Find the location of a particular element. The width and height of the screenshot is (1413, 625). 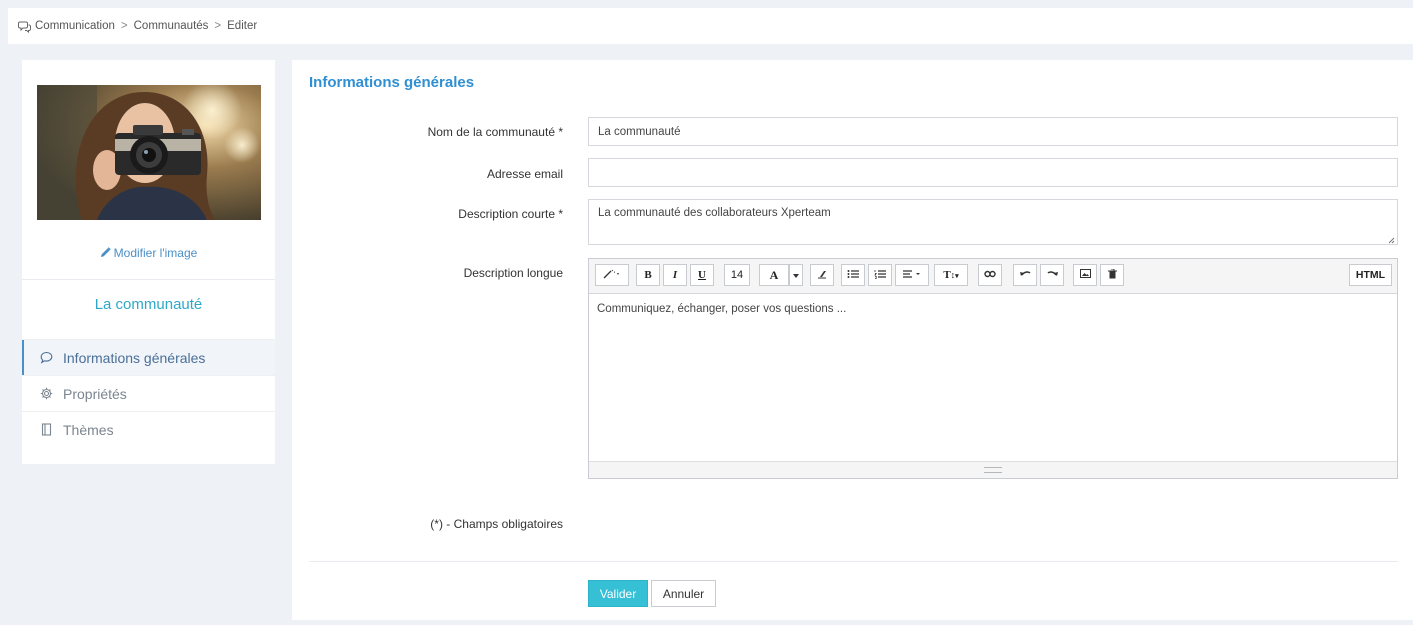

style-button is located at coordinates (612, 275).